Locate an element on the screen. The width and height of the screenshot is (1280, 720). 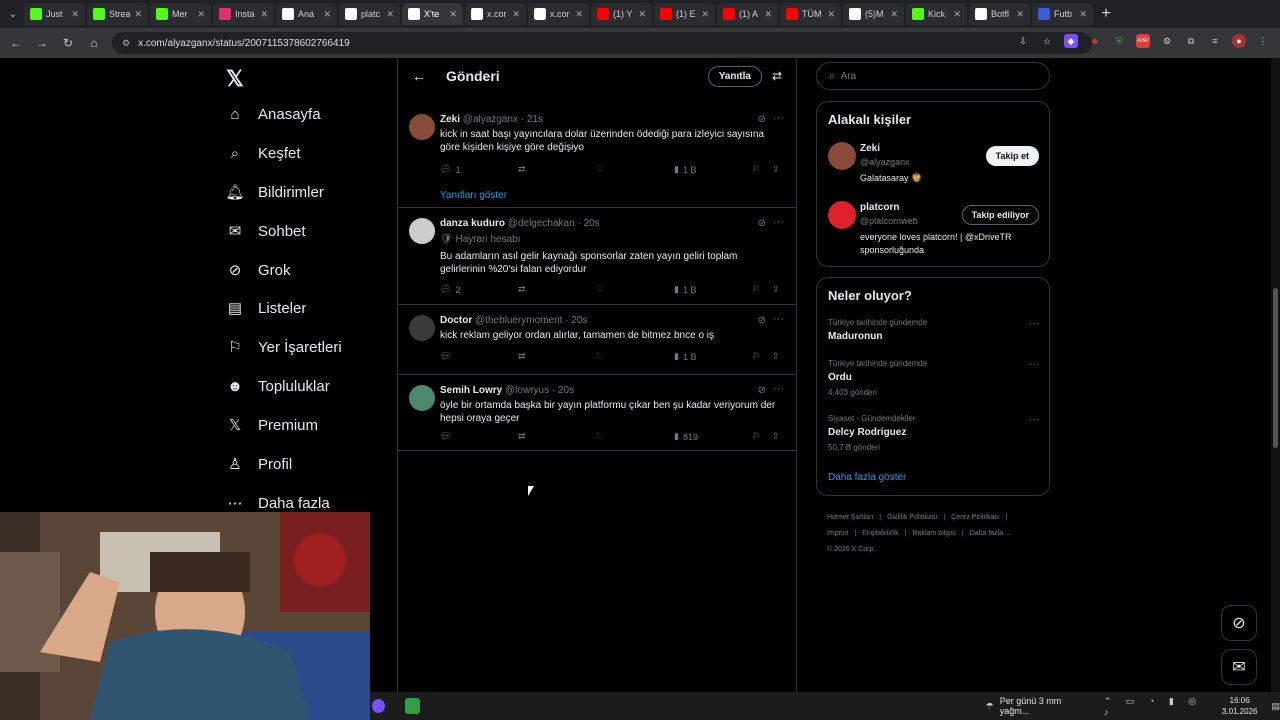
taskbar-app-icon is located at coordinates (378, 706).